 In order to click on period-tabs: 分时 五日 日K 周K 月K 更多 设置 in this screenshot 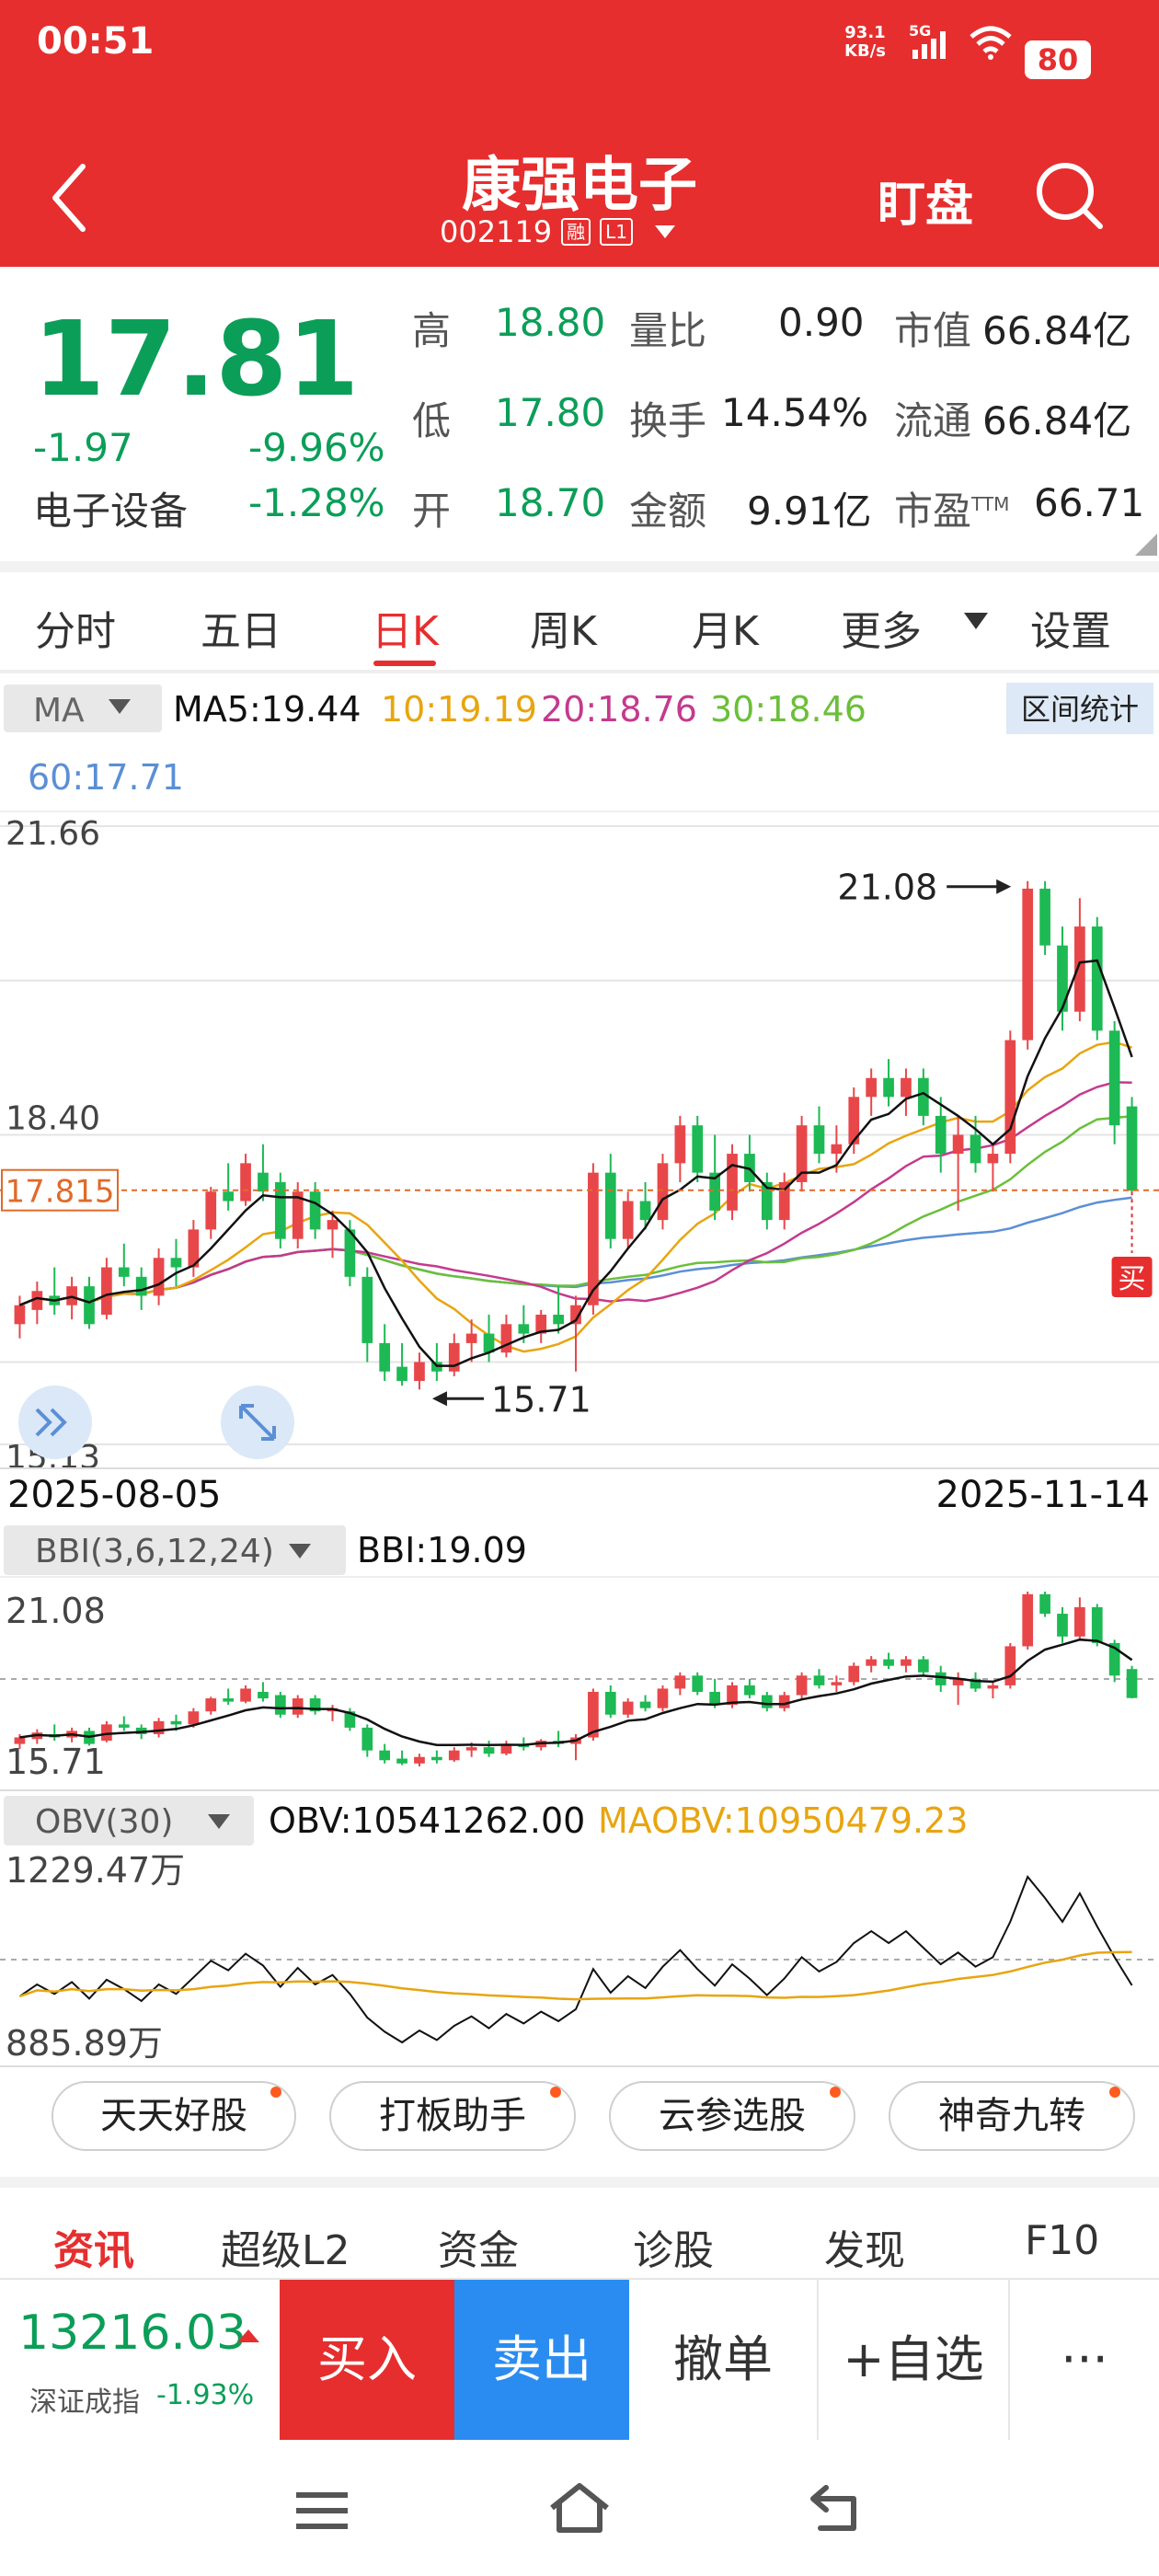, I will do `click(579, 621)`.